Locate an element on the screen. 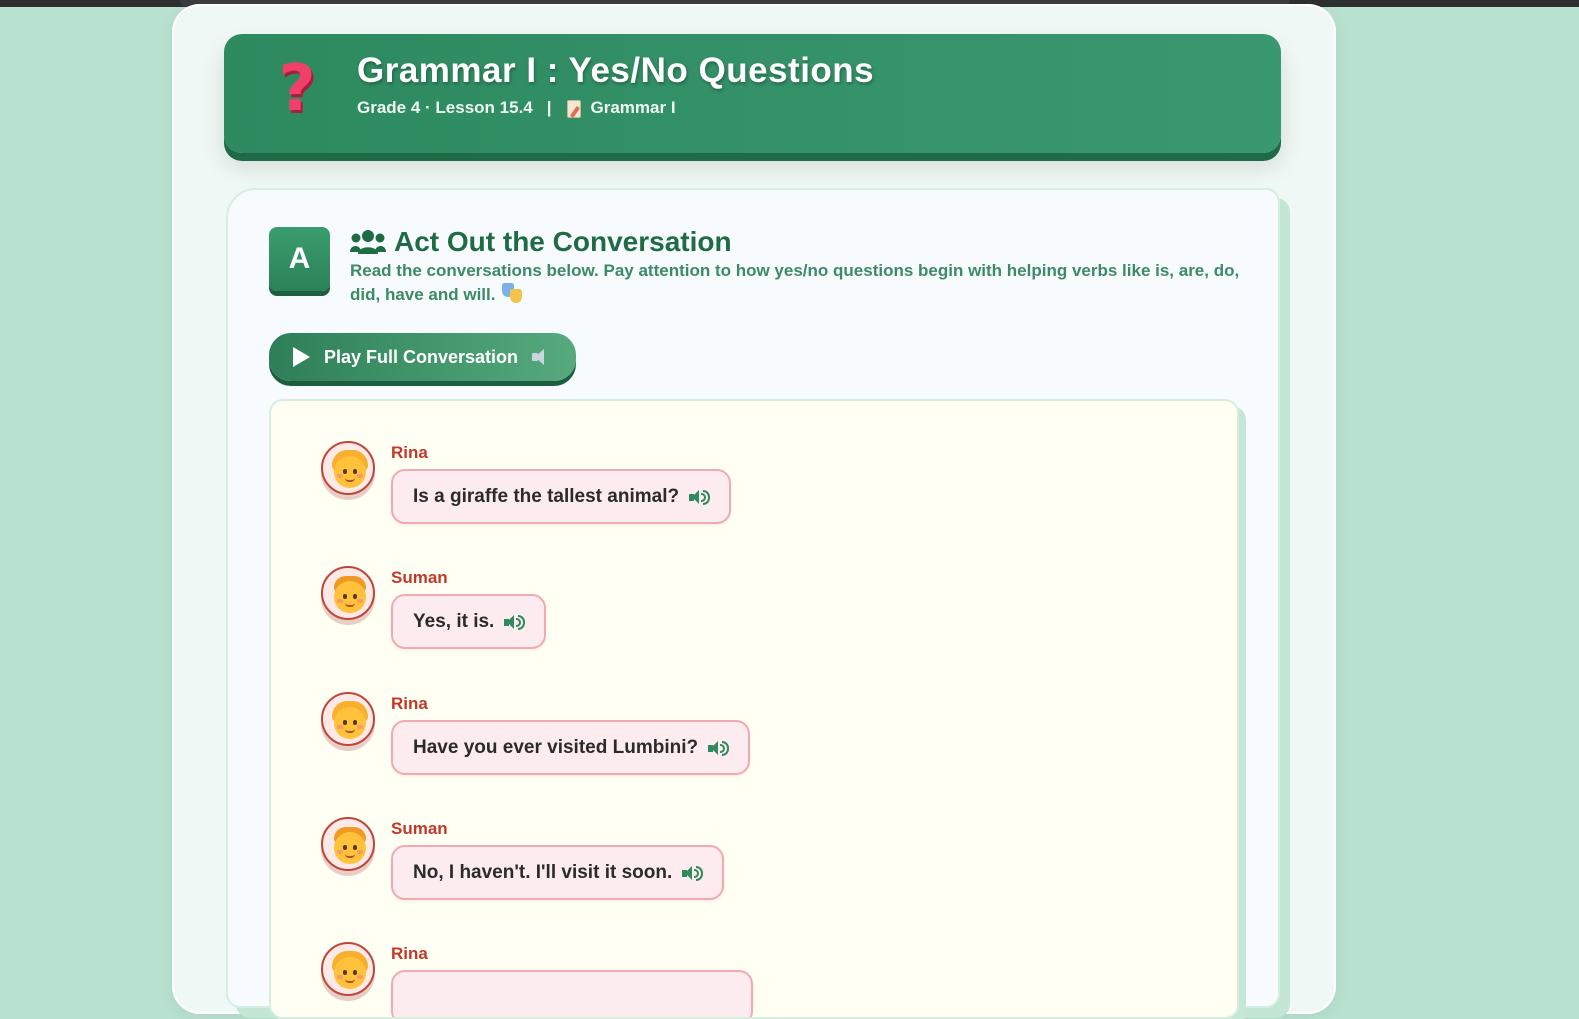 This screenshot has width=1579, height=1019. lesson-title: Grammar I : Yes/No Questions is located at coordinates (616, 70).